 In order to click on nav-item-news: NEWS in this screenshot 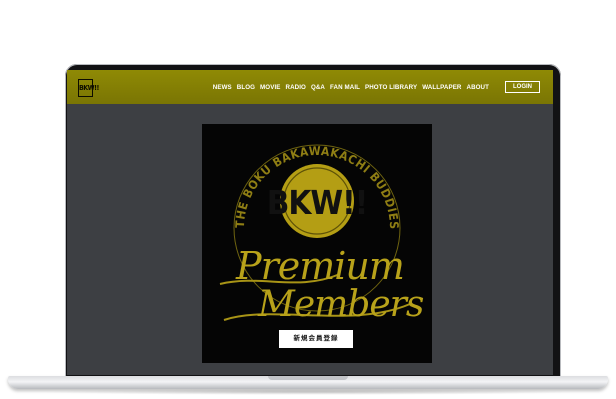, I will do `click(222, 87)`.